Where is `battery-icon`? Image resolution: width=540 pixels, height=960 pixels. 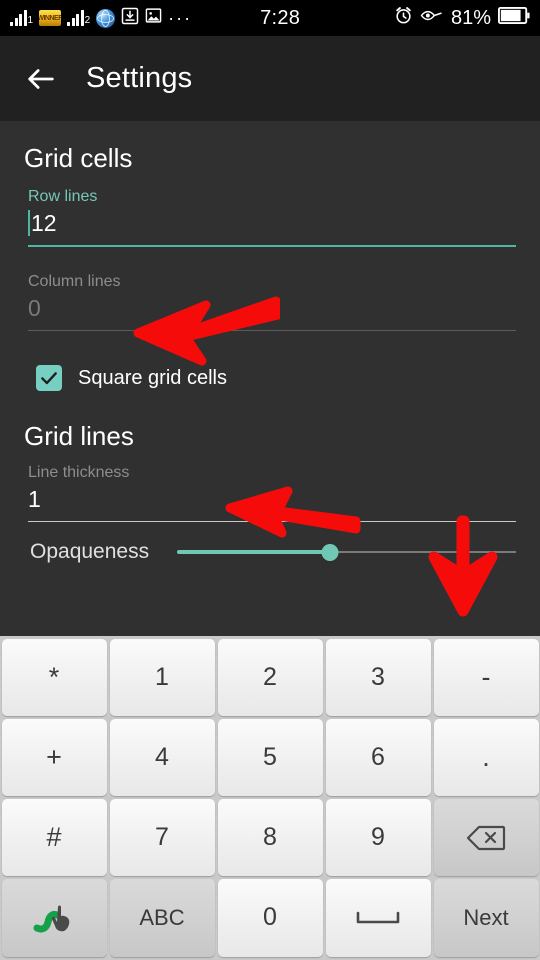 battery-icon is located at coordinates (514, 18).